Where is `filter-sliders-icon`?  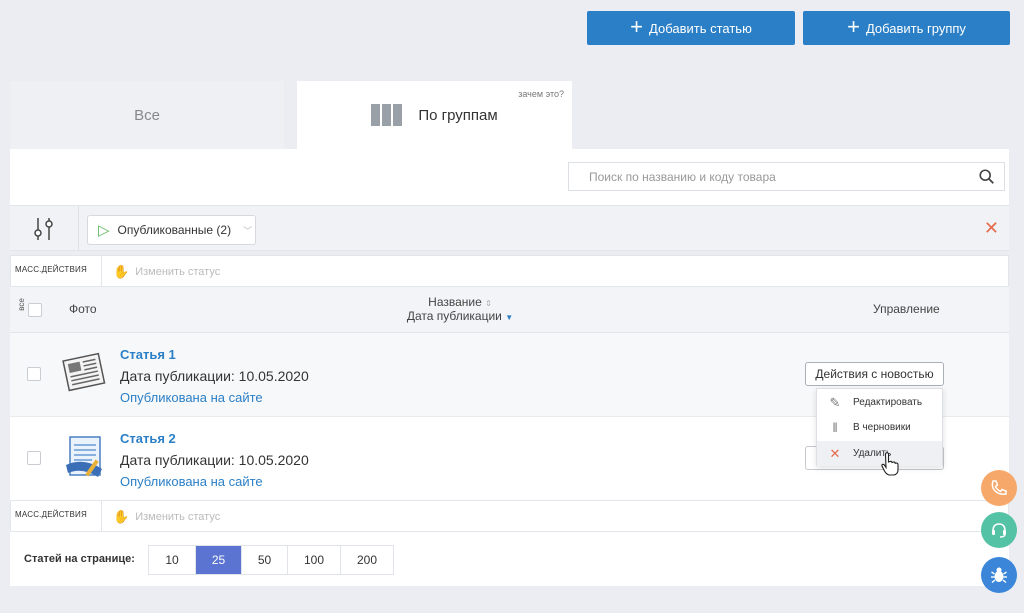
filter-sliders-icon is located at coordinates (44, 229).